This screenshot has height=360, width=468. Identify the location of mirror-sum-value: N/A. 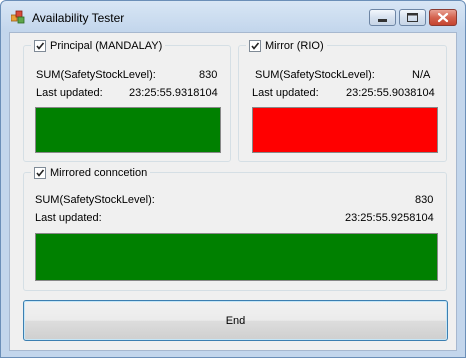
(421, 75).